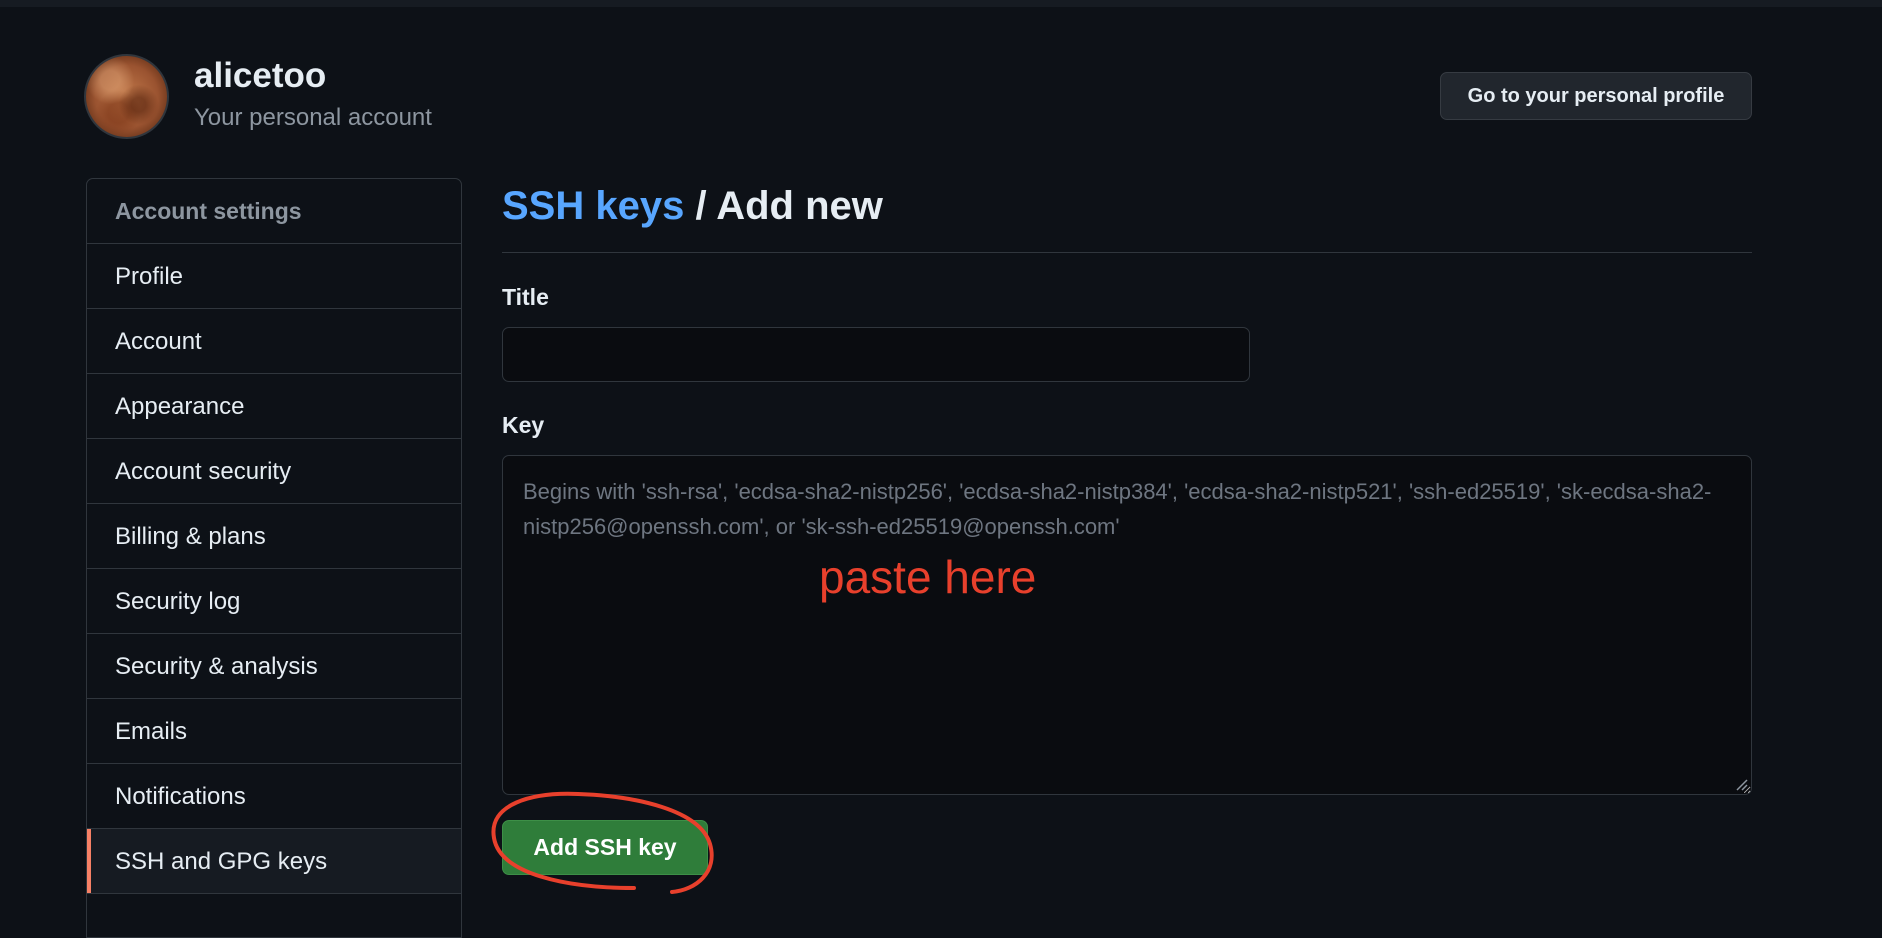  What do you see at coordinates (1127, 252) in the screenshot?
I see `title-divider` at bounding box center [1127, 252].